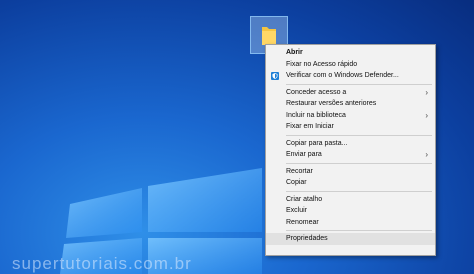 The height and width of the screenshot is (274, 474). I want to click on menu-item-create-shortcut: Criar atalho, so click(350, 200).